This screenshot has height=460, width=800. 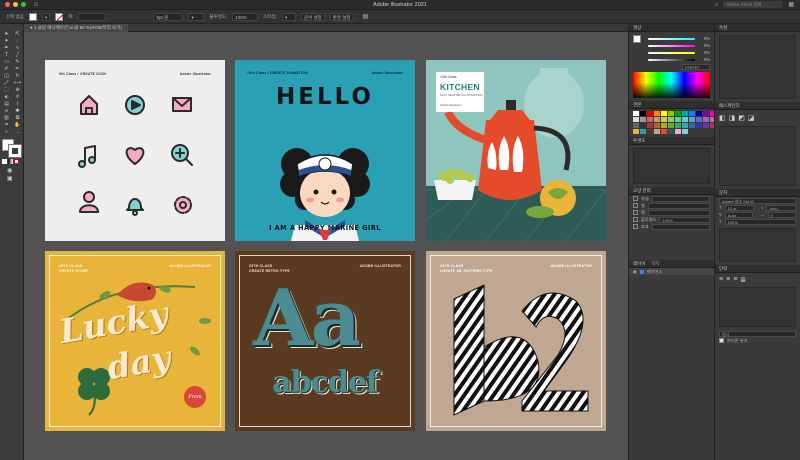 I want to click on leading-field: Auto, so click(x=781, y=207).